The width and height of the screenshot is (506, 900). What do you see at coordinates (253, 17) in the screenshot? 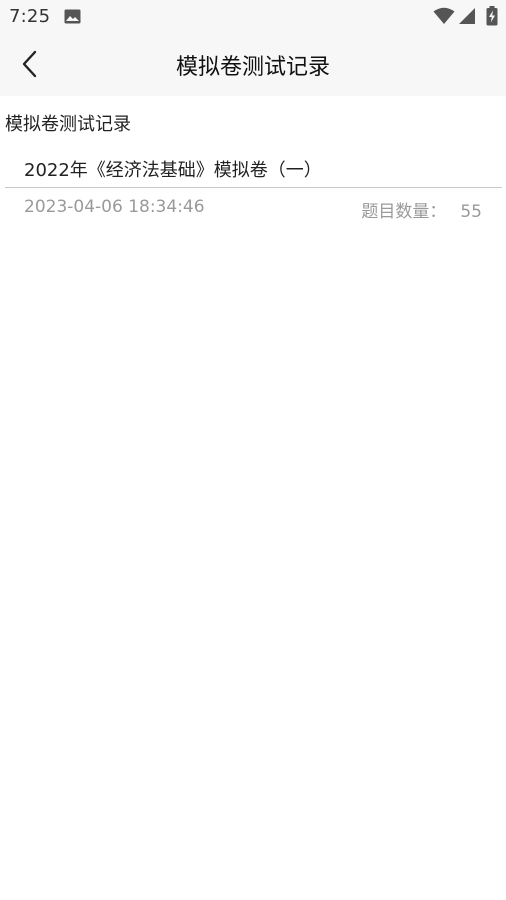
I see `status-bar: 7:25` at bounding box center [253, 17].